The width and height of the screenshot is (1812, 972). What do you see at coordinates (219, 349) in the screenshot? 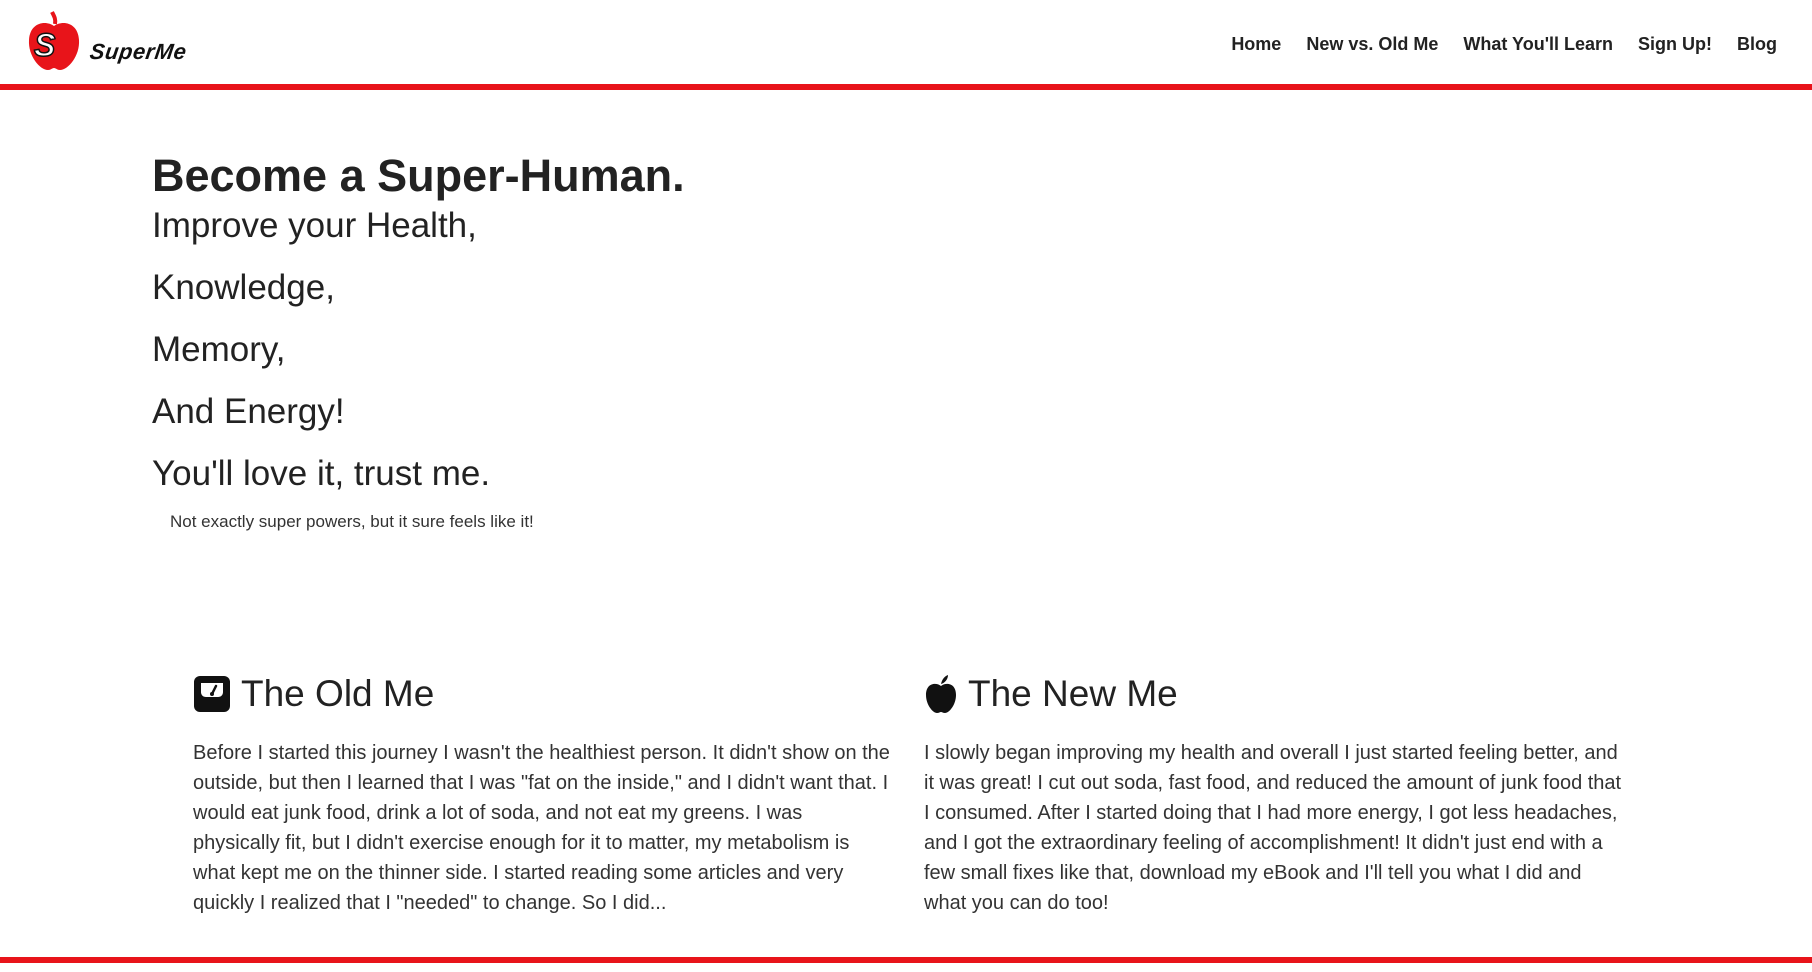
I see `hero-line: Memory,` at bounding box center [219, 349].